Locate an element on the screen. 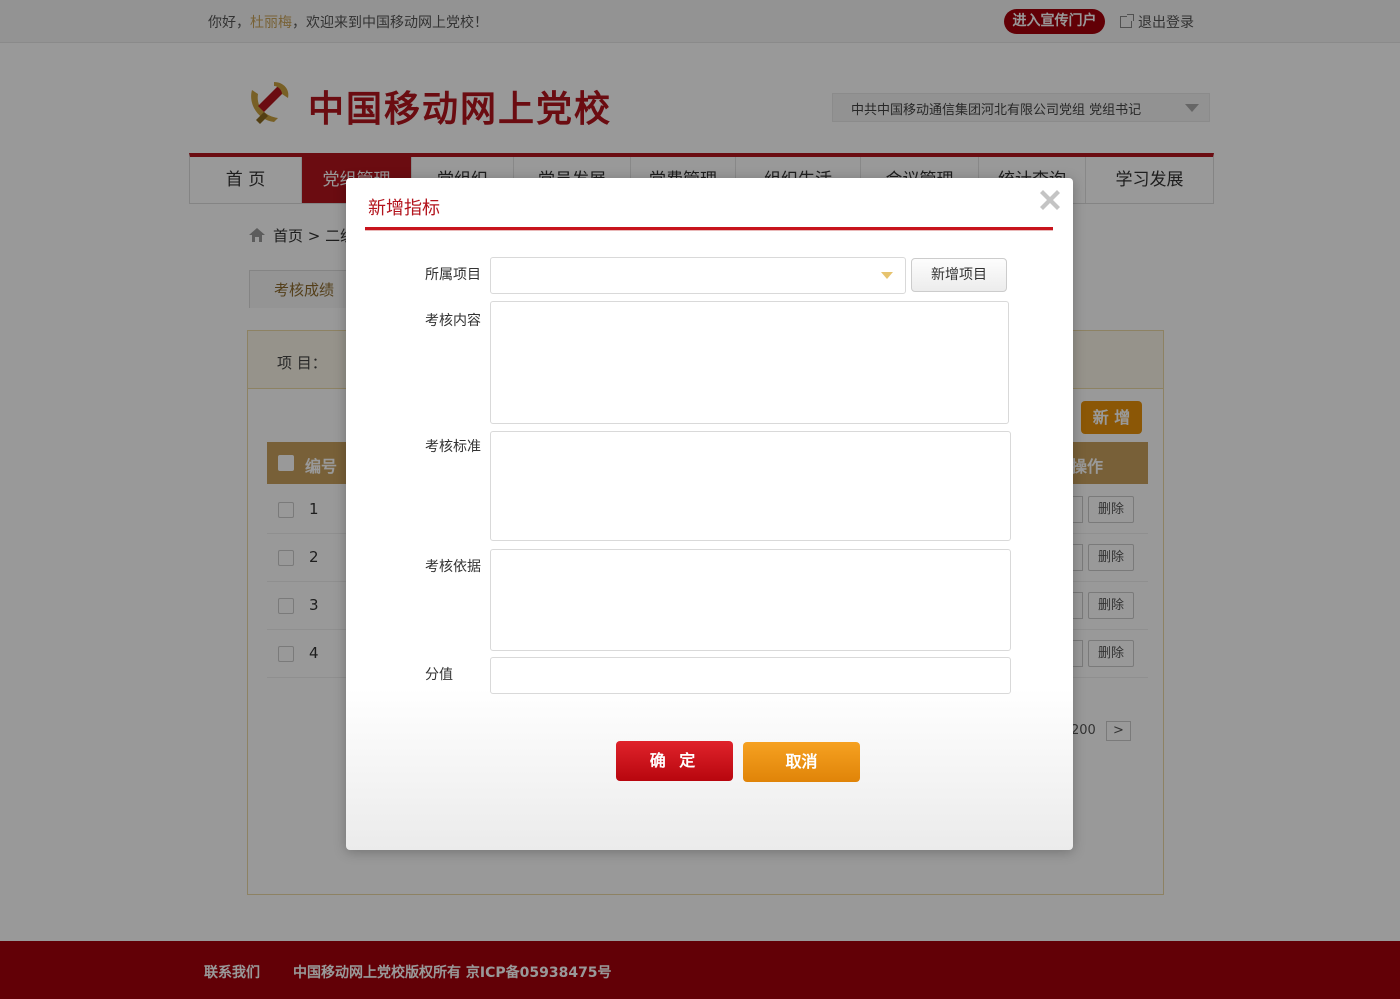 Image resolution: width=1400 pixels, height=999 pixels. project-label: 所属项目 is located at coordinates (453, 275).